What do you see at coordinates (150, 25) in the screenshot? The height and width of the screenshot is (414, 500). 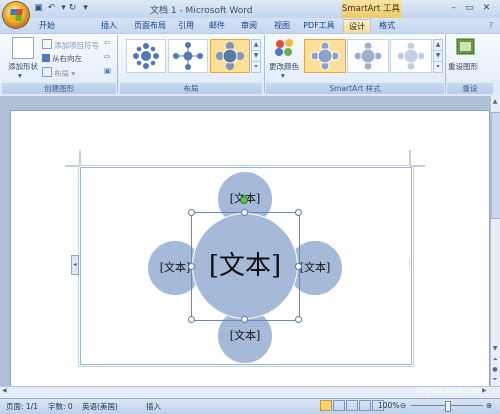 I see `tab-page-layout: 页面布局` at bounding box center [150, 25].